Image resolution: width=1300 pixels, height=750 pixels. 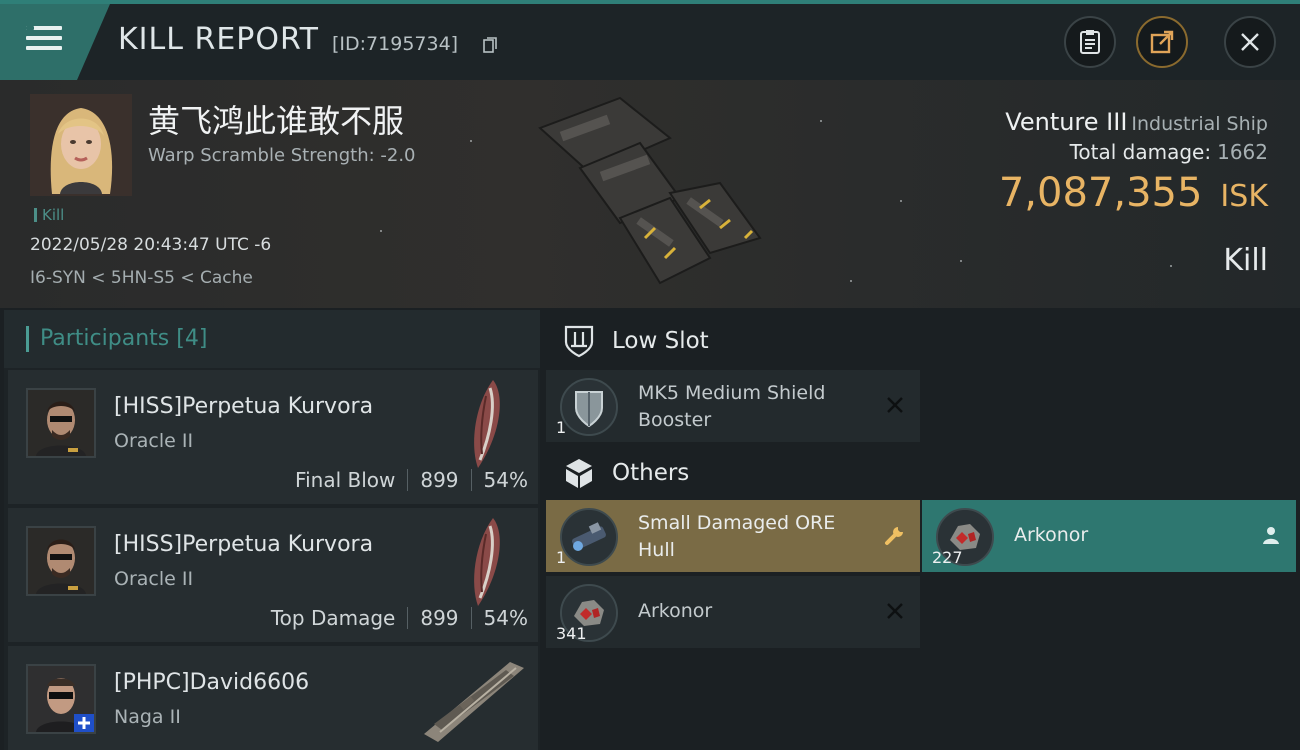 I want to click on item-name: MK5 Medium Shield Booster, so click(x=732, y=406).